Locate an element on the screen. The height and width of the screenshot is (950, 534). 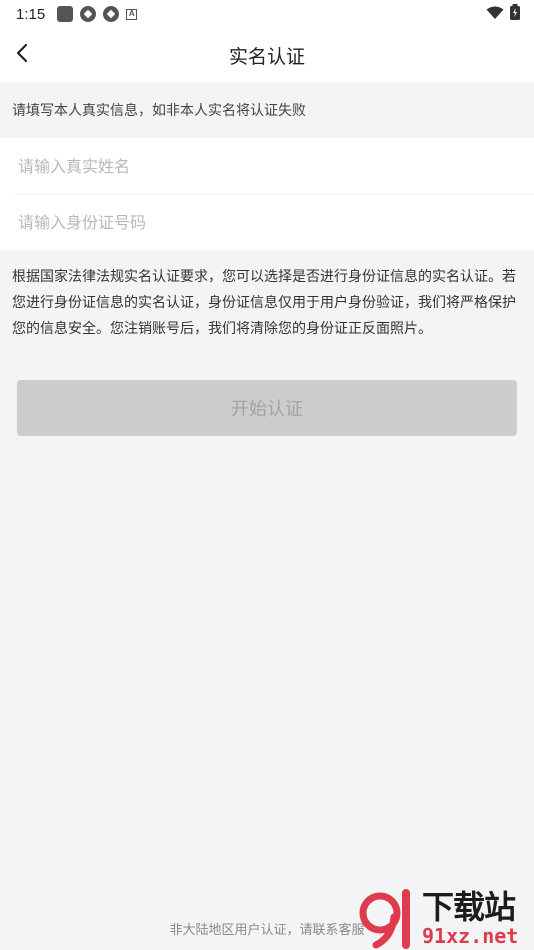
chevron-left-icon is located at coordinates (22, 55).